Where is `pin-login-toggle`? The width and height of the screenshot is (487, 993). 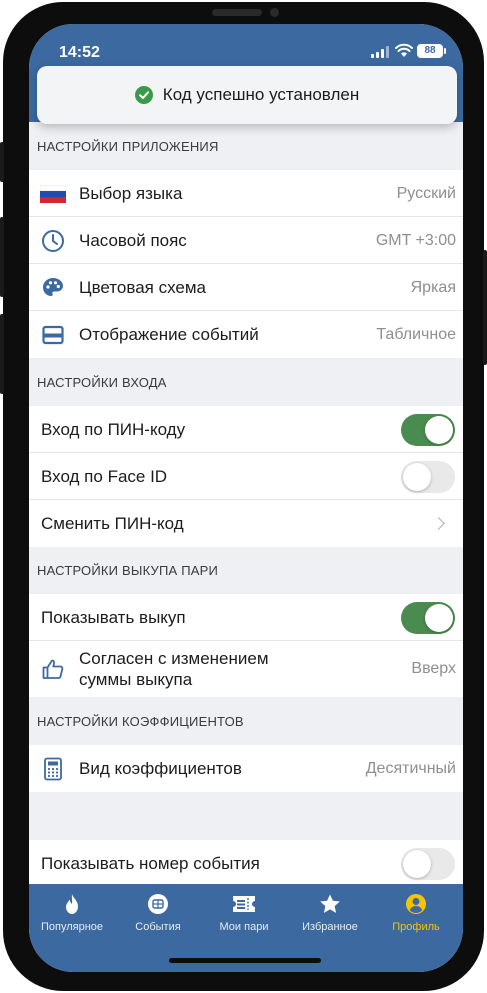
pin-login-toggle is located at coordinates (428, 429).